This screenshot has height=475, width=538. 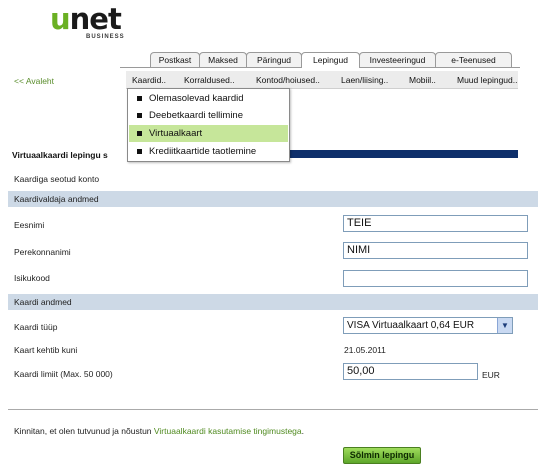 I want to click on menu-item-credit-card: Krediitkaartide taotlemine, so click(x=208, y=151).